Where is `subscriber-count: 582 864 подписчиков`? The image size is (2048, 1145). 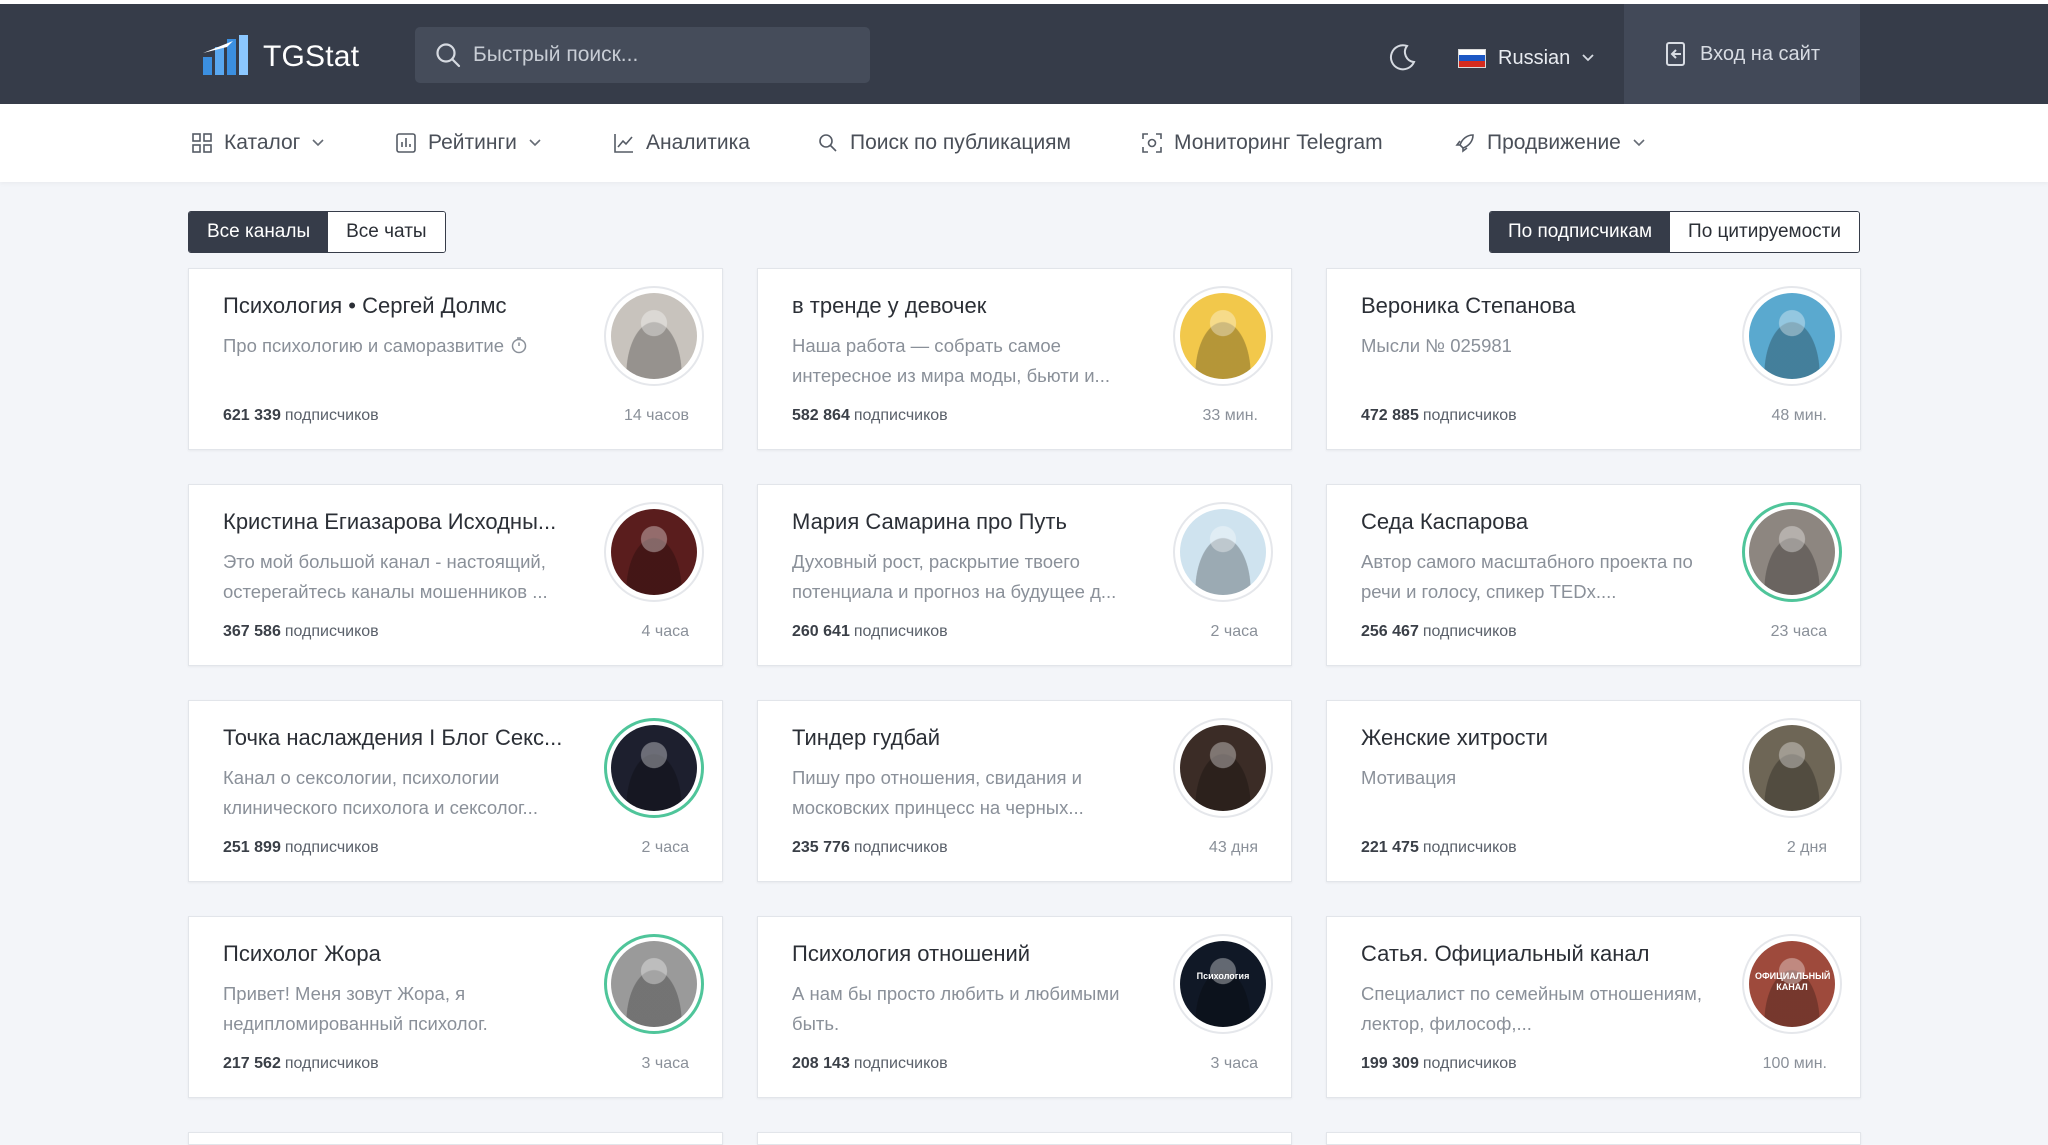 subscriber-count: 582 864 подписчиков is located at coordinates (870, 416).